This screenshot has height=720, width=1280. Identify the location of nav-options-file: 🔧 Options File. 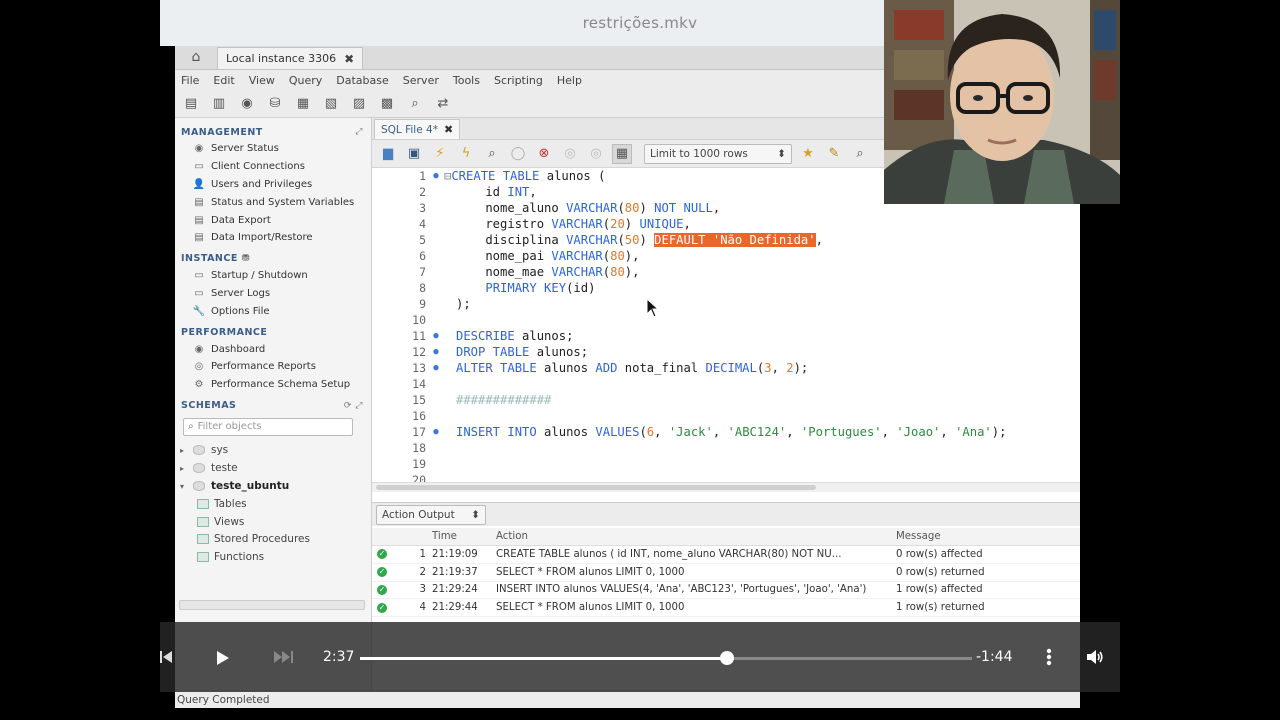
(273, 311).